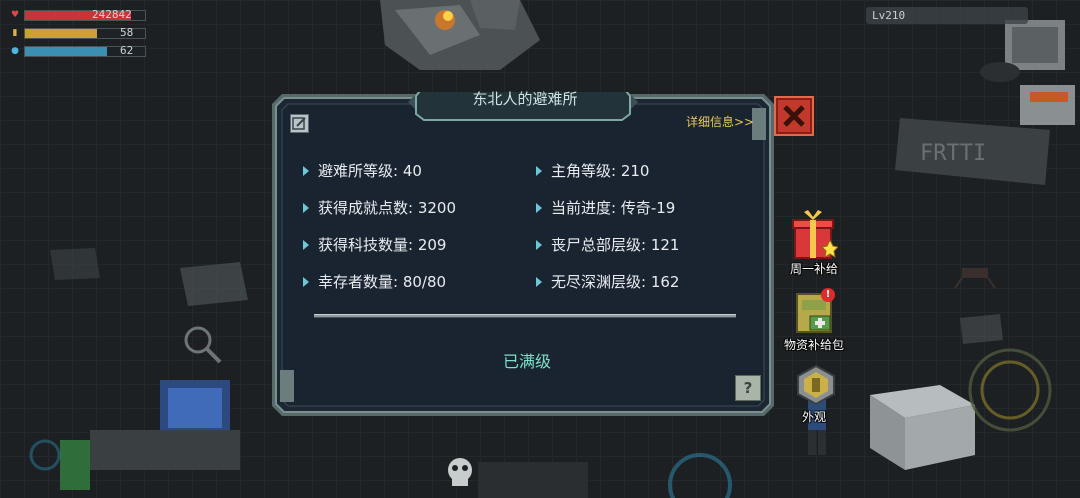 The height and width of the screenshot is (498, 1080). What do you see at coordinates (592, 171) in the screenshot?
I see `stat-hero-level: 主角等级: 210` at bounding box center [592, 171].